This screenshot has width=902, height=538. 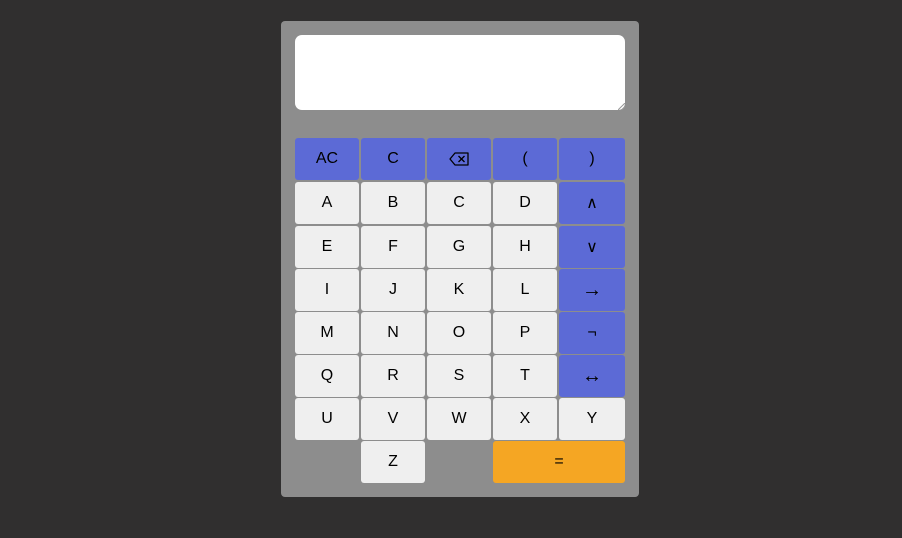 I want to click on letter-k-button: K, so click(x=459, y=290).